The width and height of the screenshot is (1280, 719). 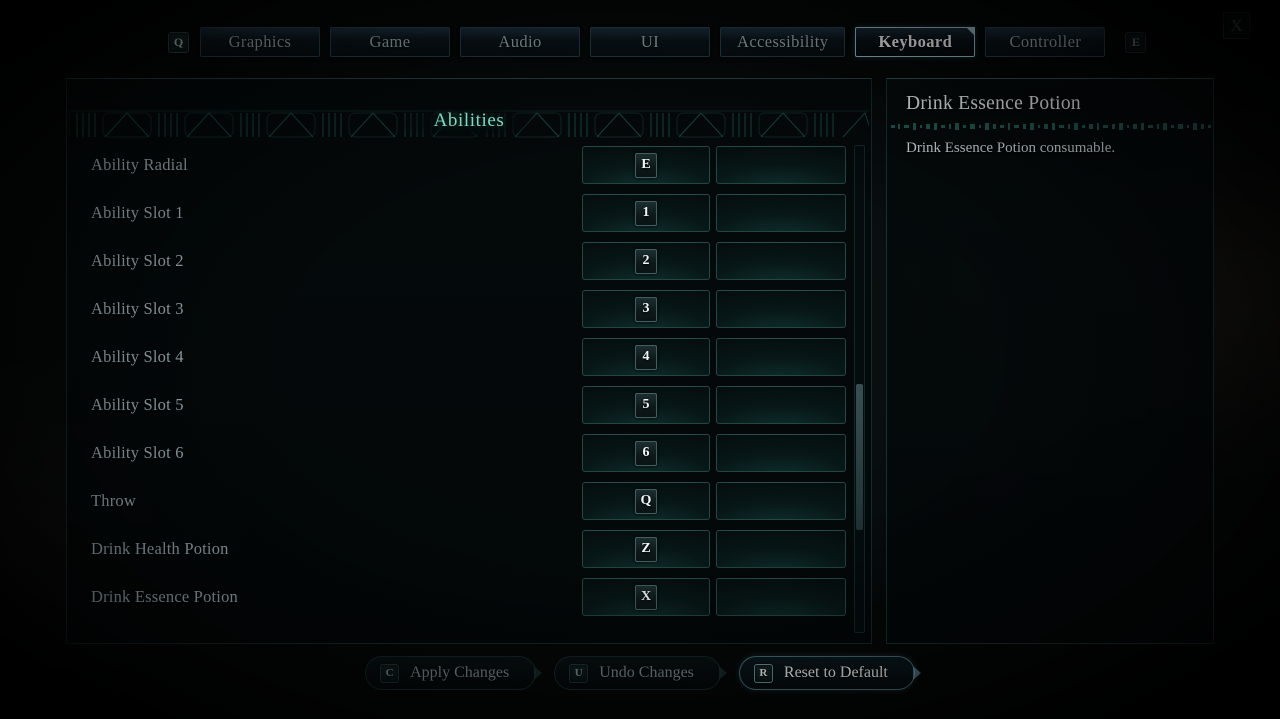 I want to click on row-action-label: Ability Slot 1, so click(x=137, y=212).